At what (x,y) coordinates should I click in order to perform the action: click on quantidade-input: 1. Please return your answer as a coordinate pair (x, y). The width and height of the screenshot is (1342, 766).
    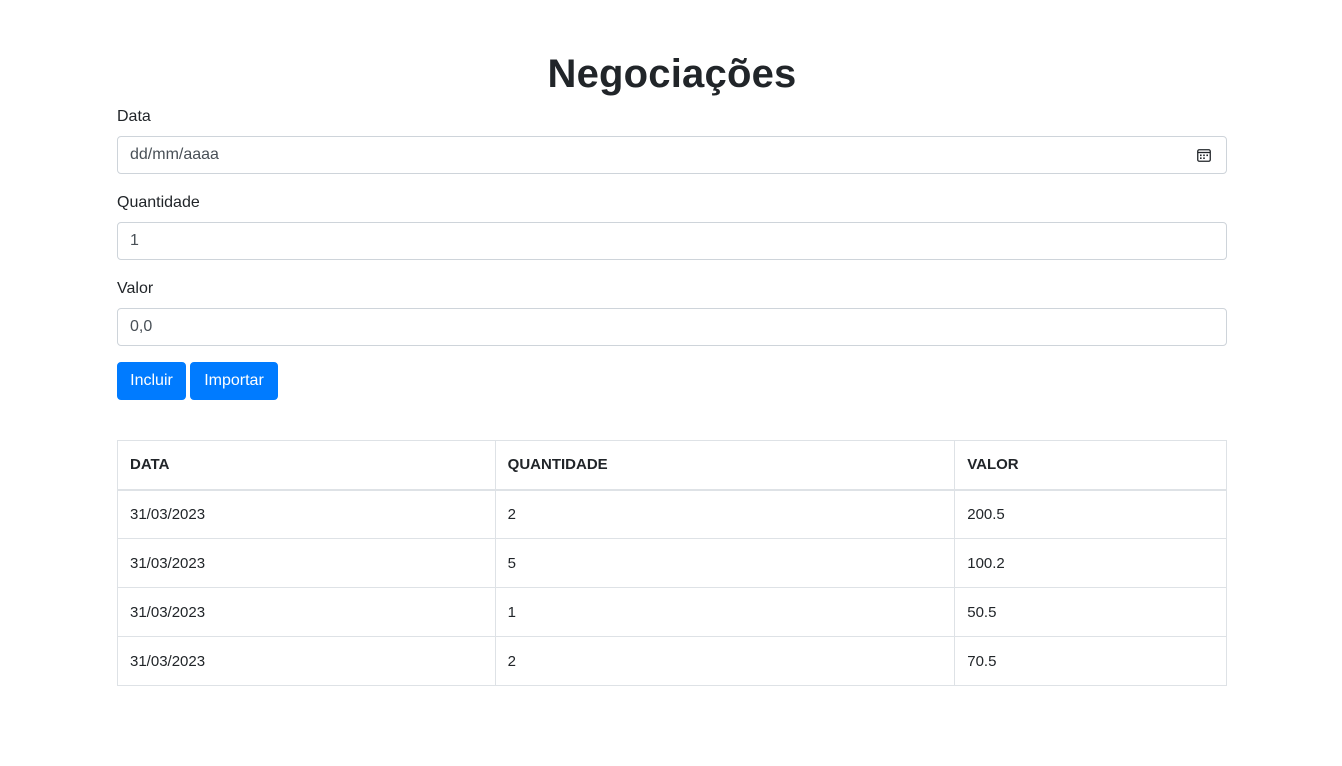
    Looking at the image, I should click on (672, 241).